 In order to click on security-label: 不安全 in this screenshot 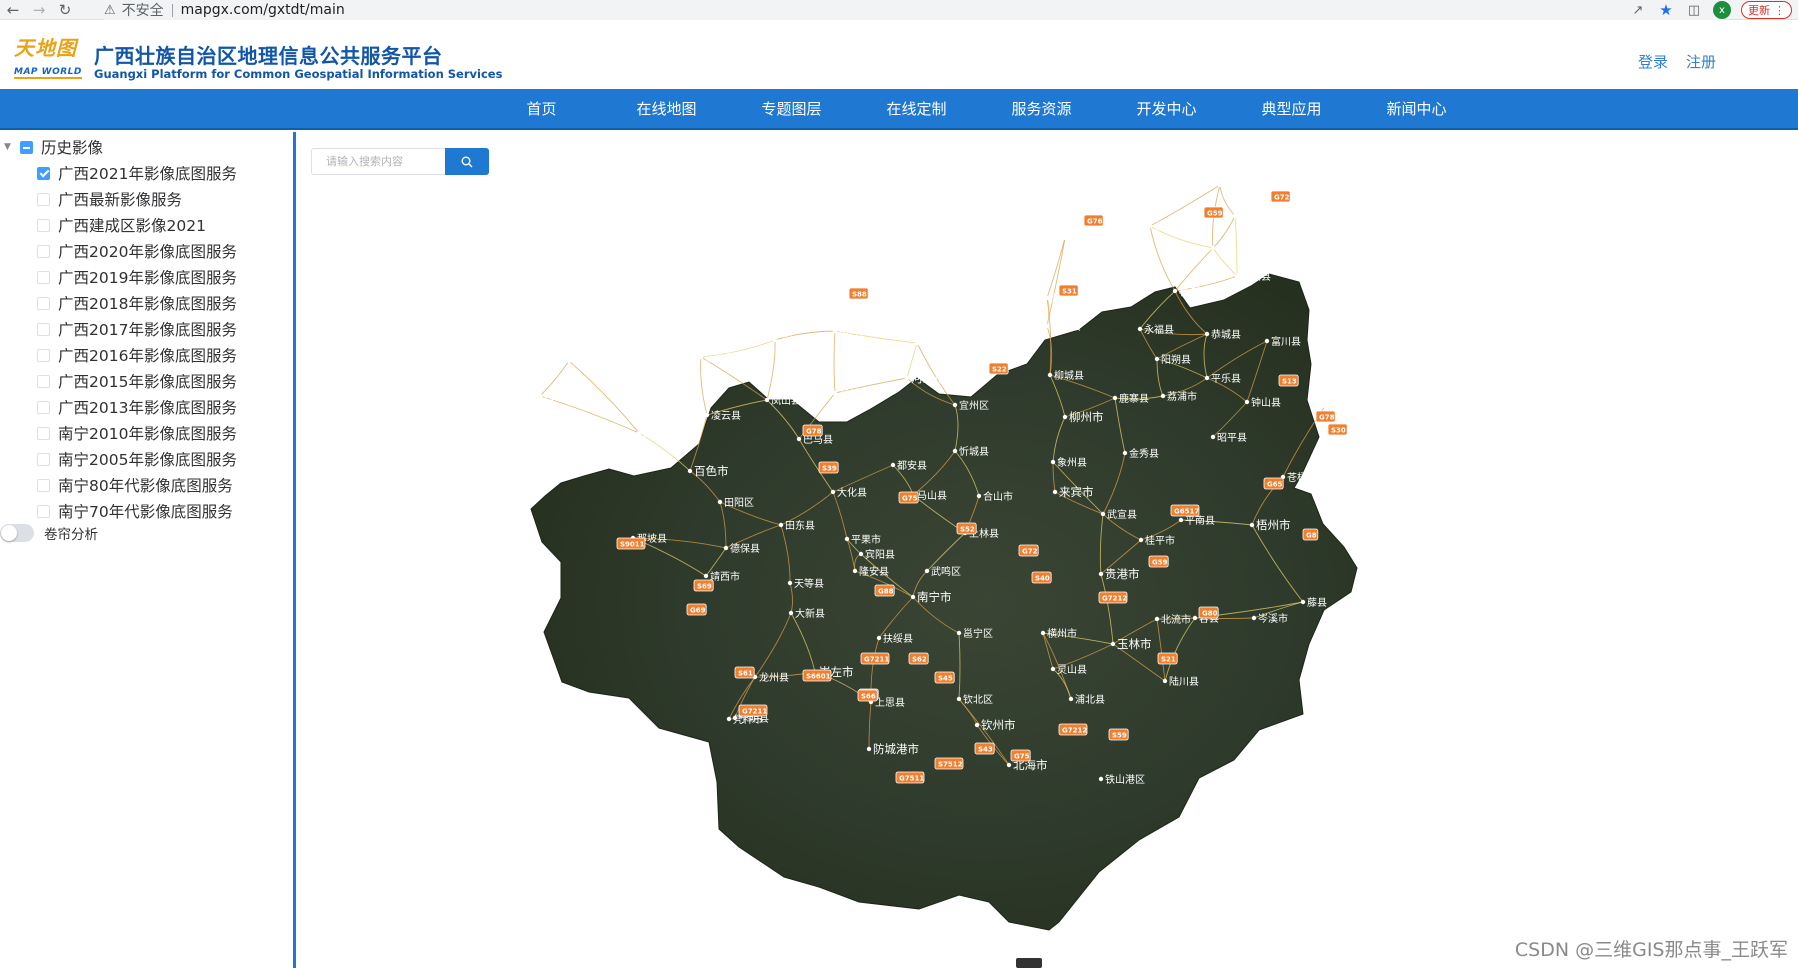, I will do `click(143, 10)`.